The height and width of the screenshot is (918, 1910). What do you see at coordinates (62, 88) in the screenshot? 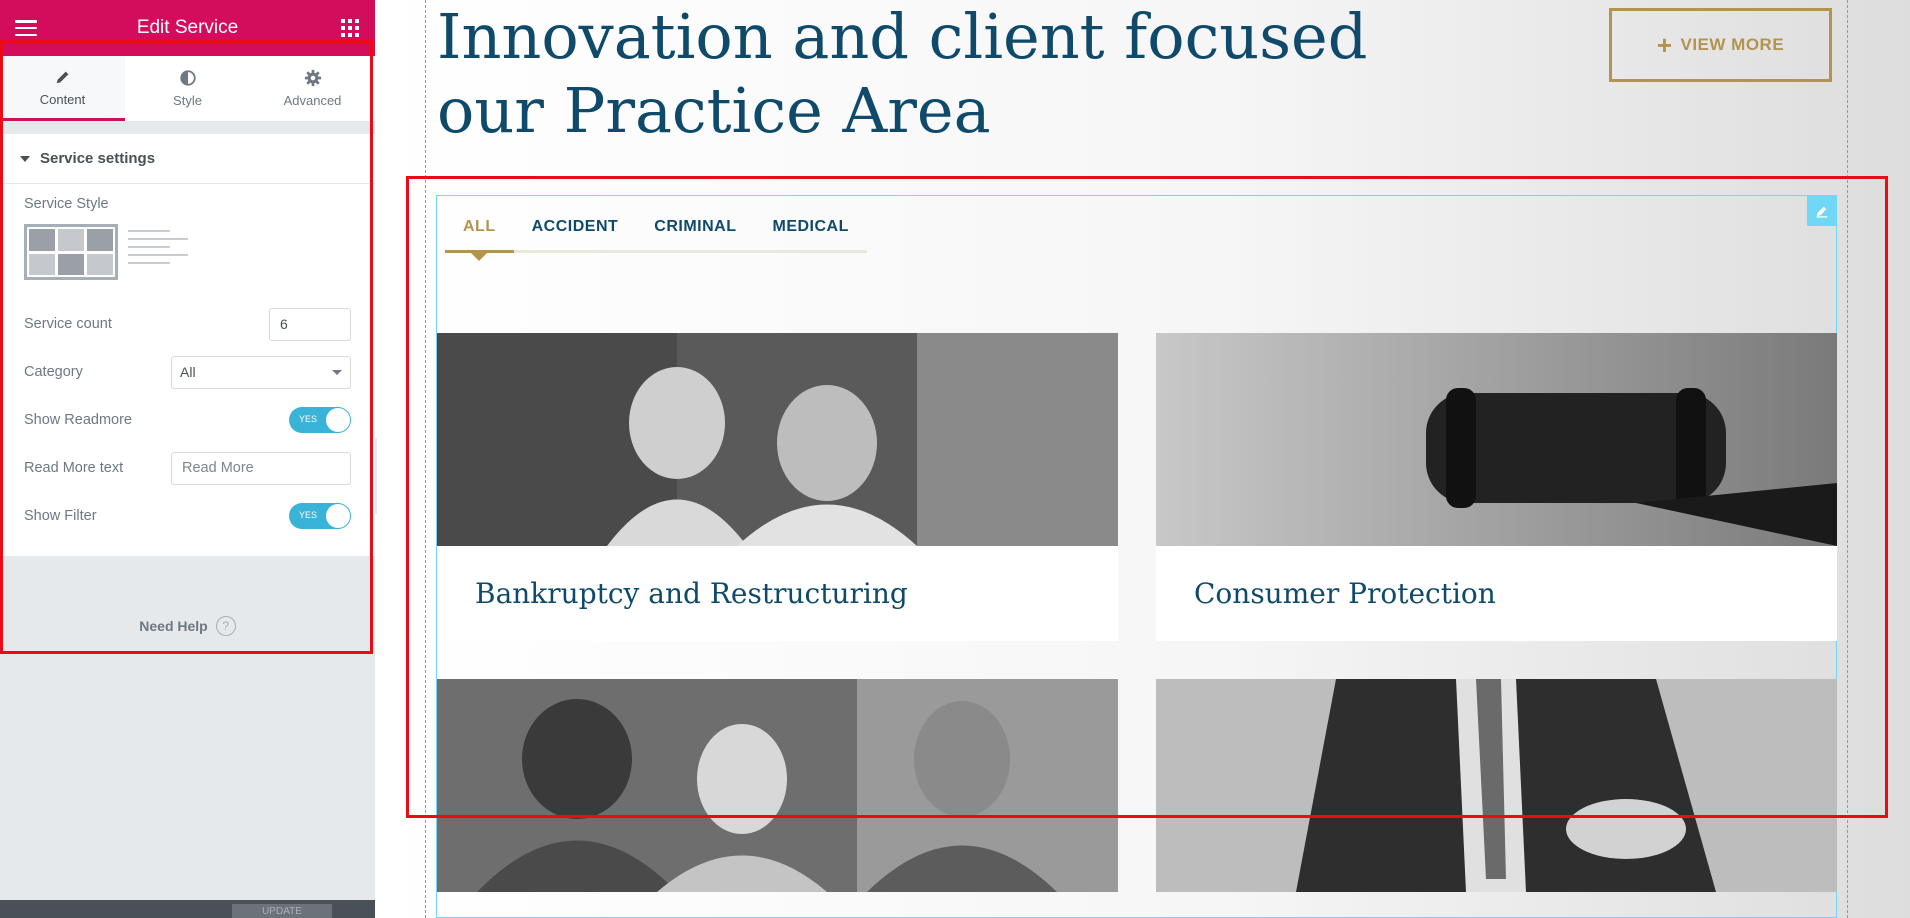
I see `tab-content: Content` at bounding box center [62, 88].